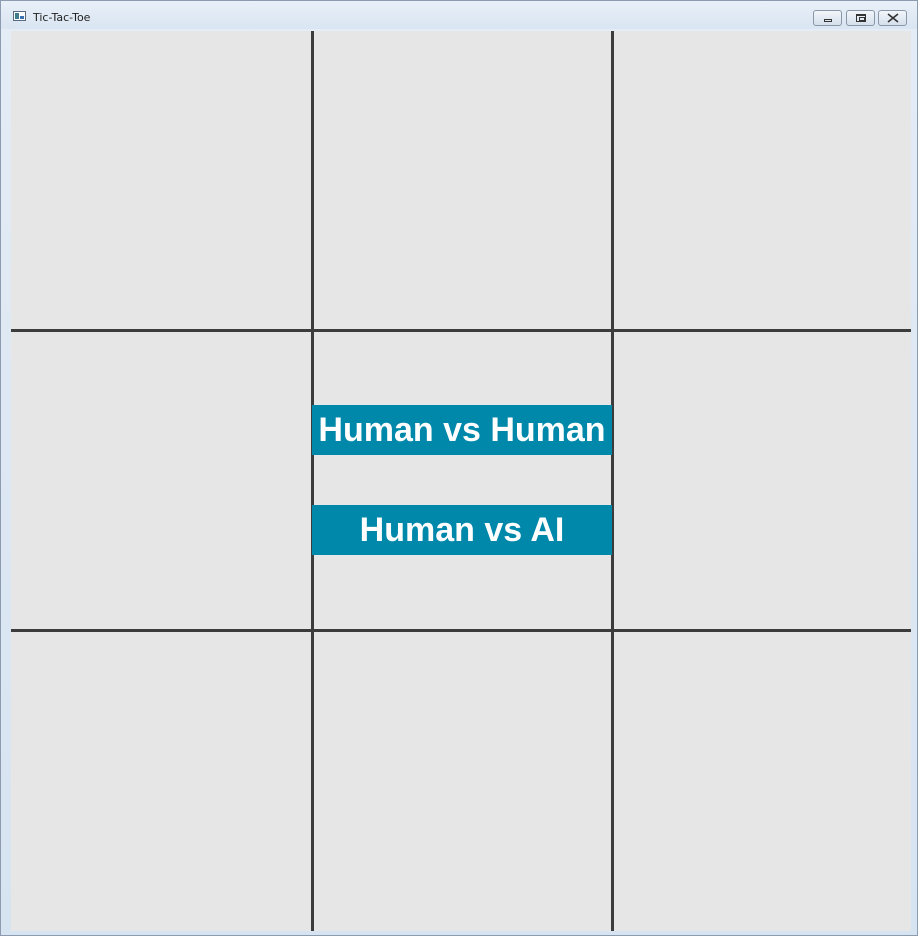 Image resolution: width=918 pixels, height=936 pixels. Describe the element at coordinates (462, 530) in the screenshot. I see `human-vs-ai-button: Human vs AI` at that location.